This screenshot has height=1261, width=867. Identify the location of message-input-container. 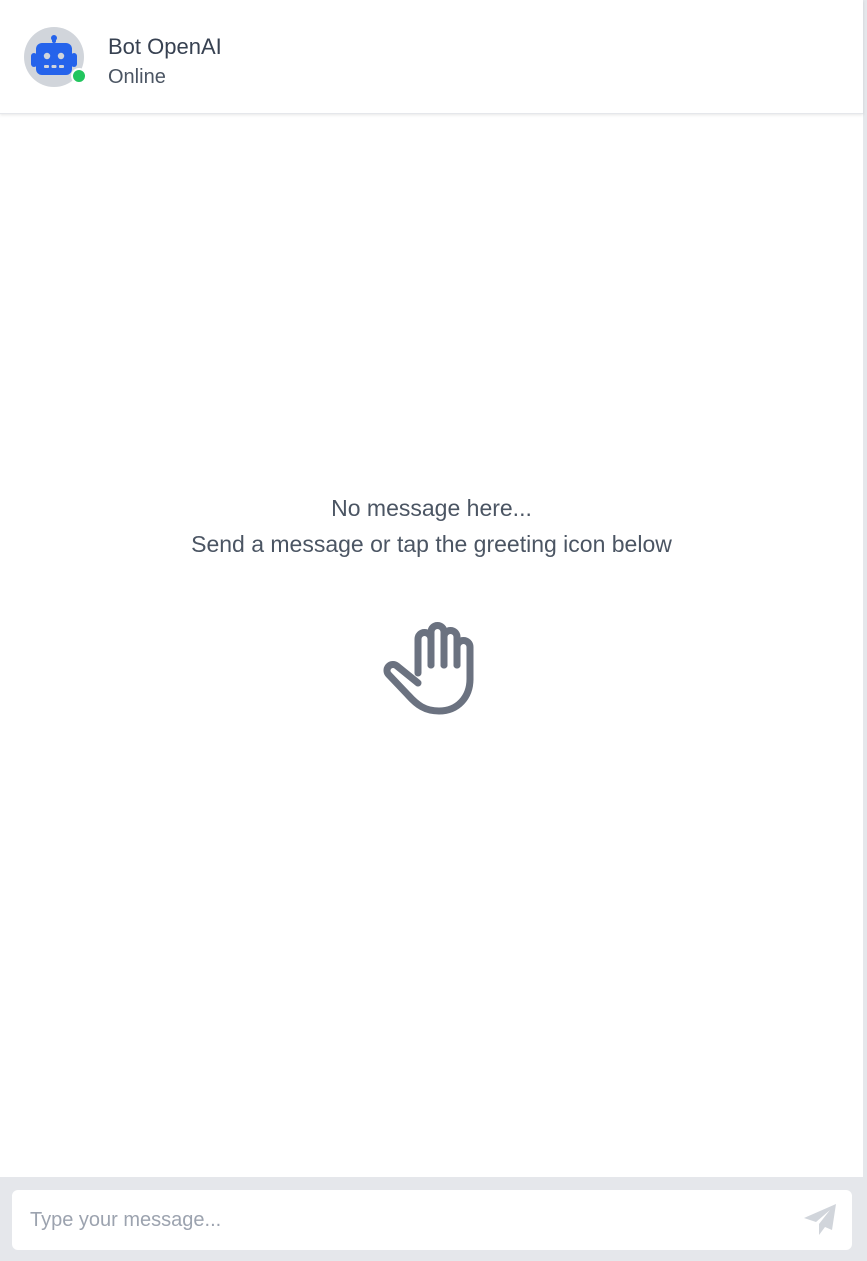
(432, 1220).